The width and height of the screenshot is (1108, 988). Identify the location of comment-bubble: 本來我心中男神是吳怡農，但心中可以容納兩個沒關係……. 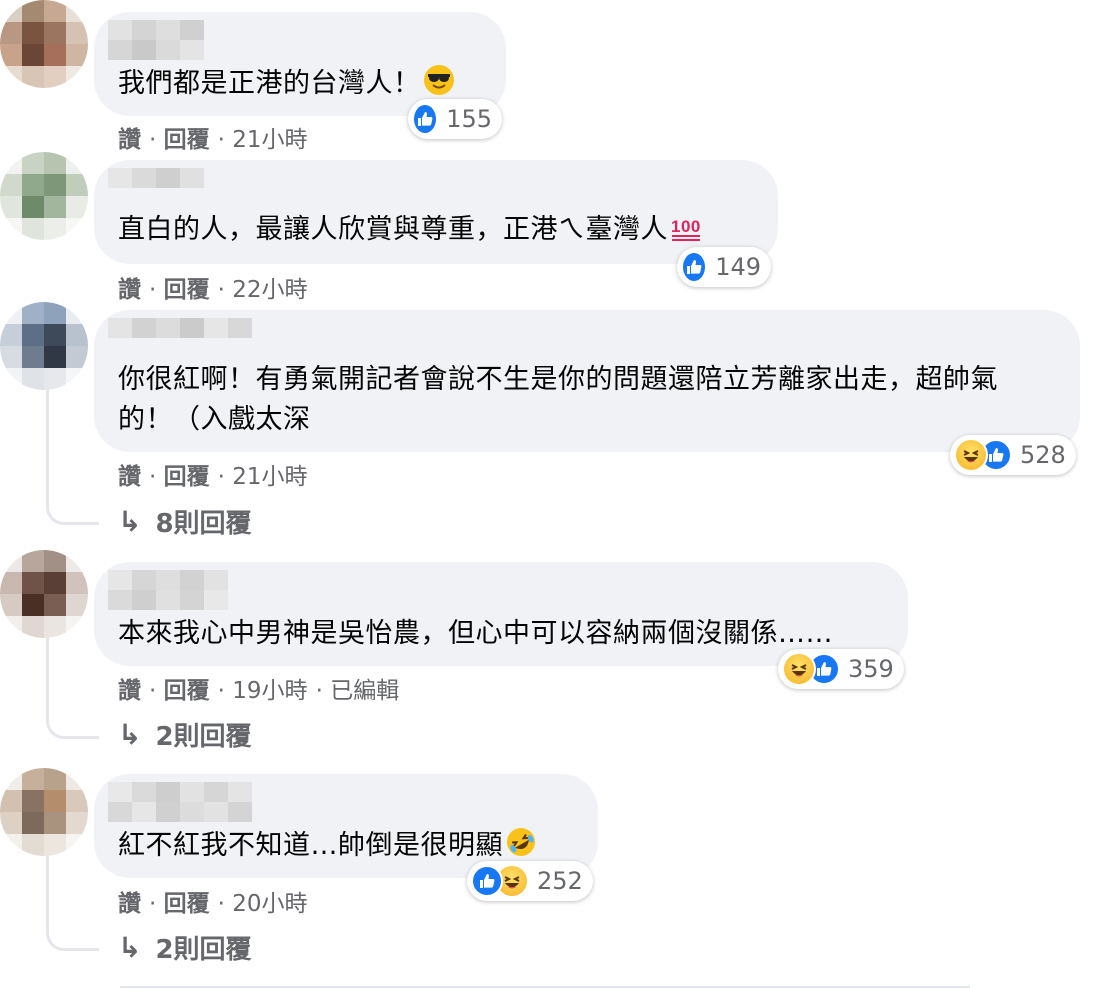
(501, 614).